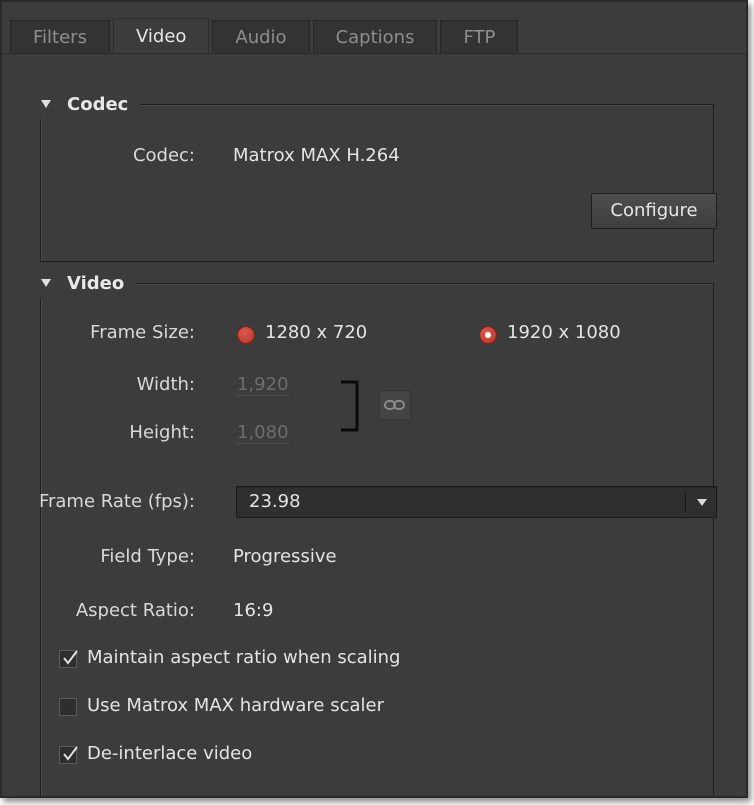 The height and width of the screenshot is (805, 754). I want to click on tab-captions: Captions, so click(375, 37).